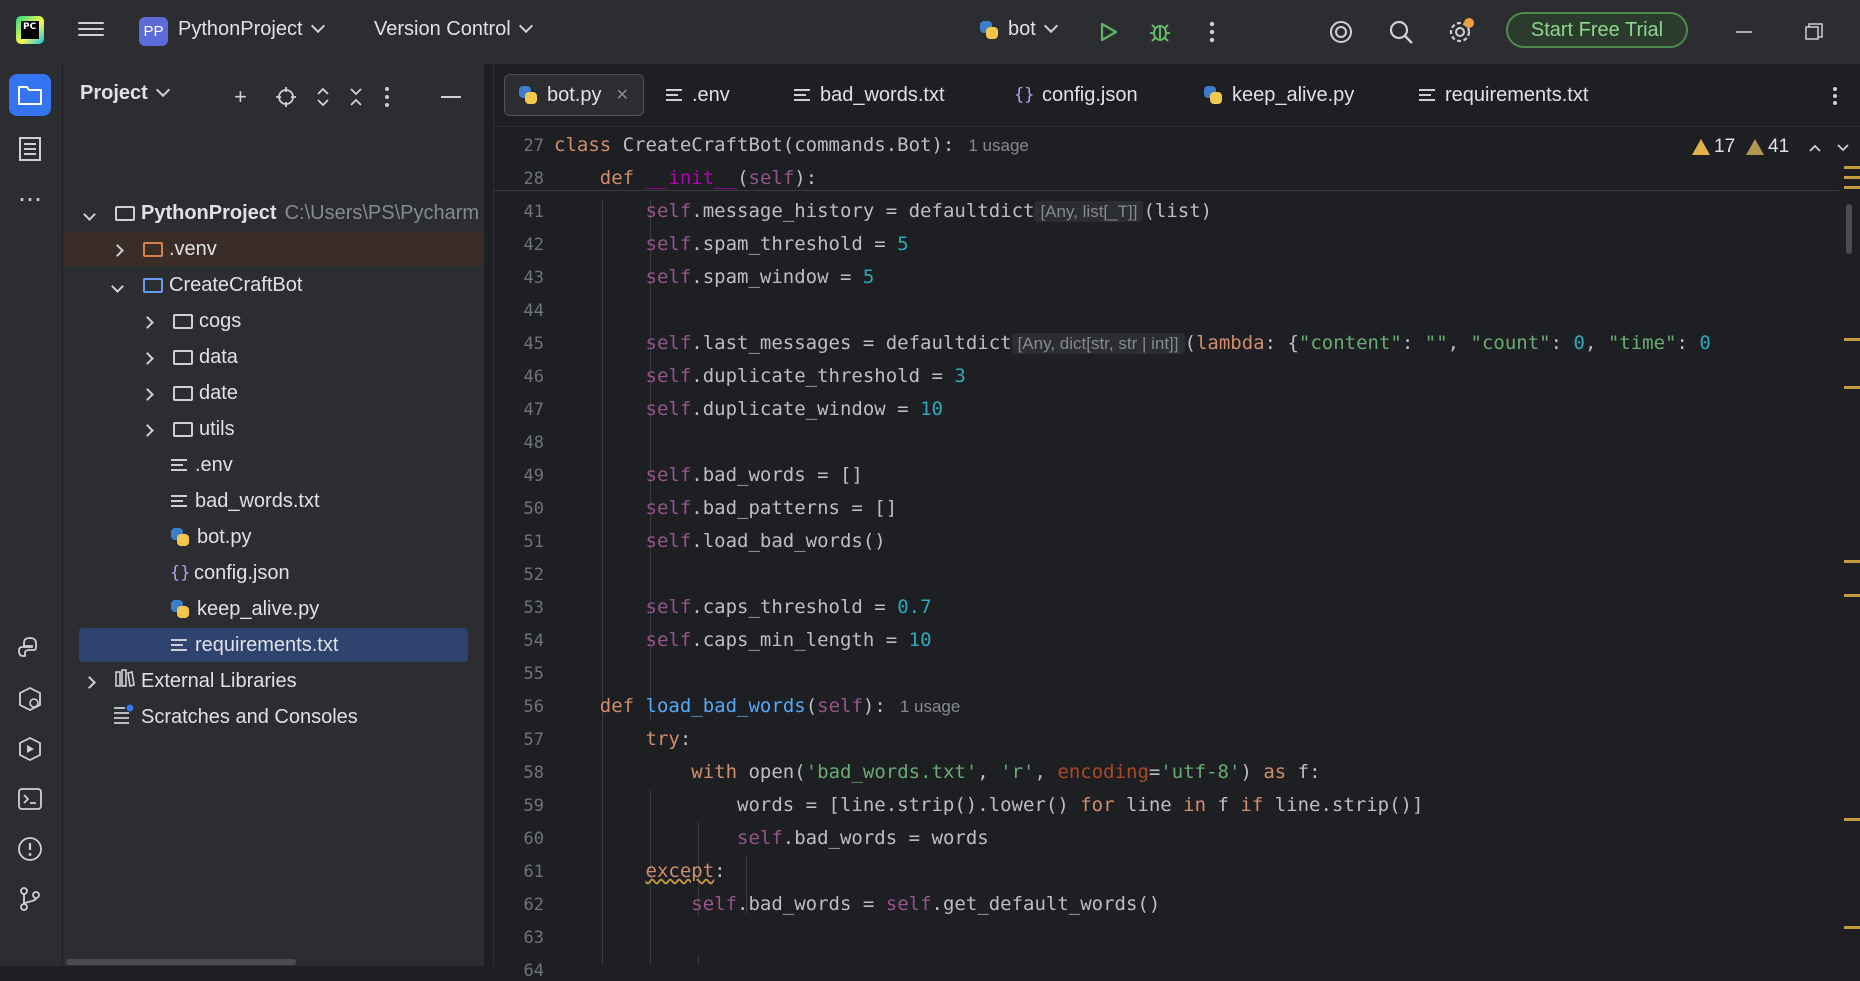 This screenshot has height=981, width=1860. I want to click on terminal-icon, so click(30, 799).